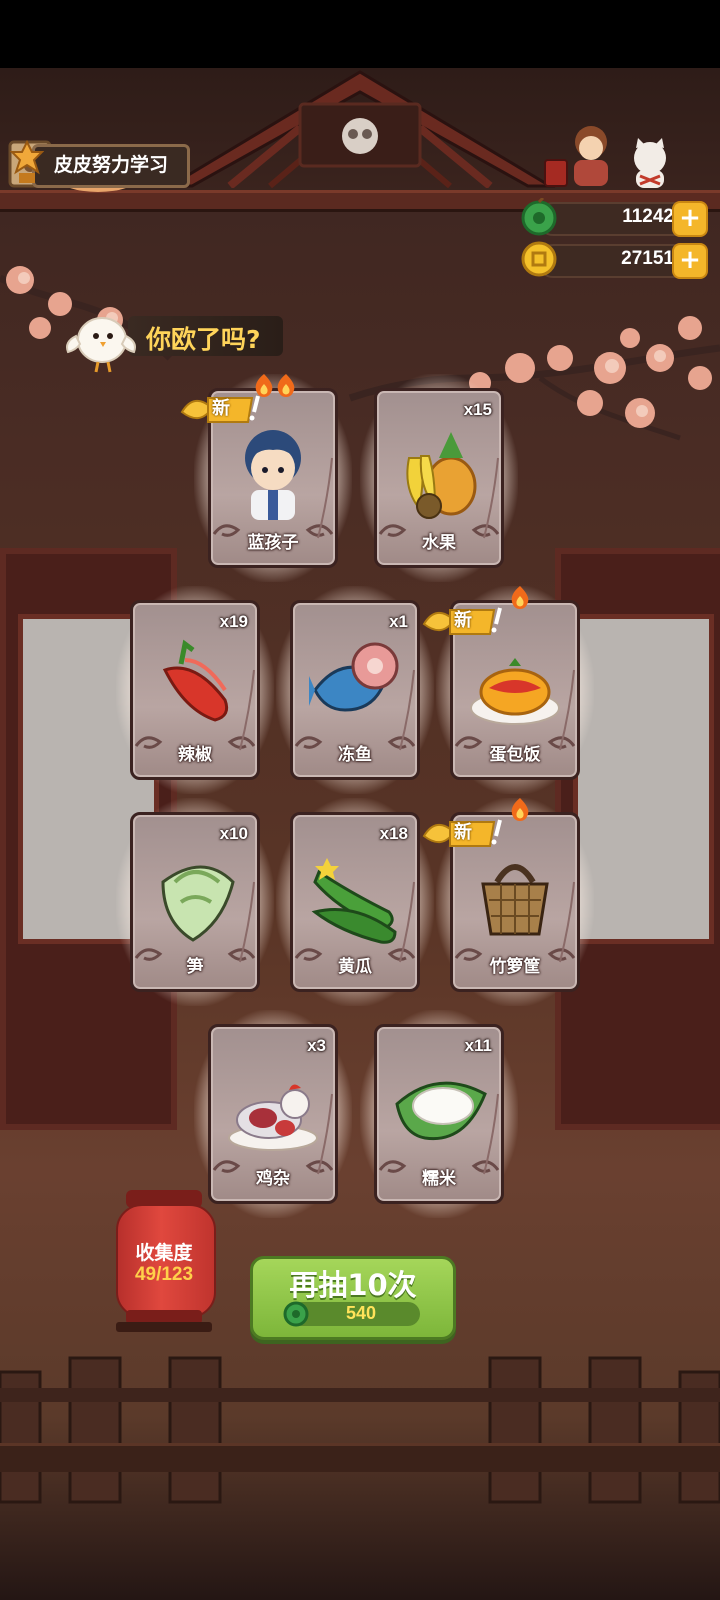  I want to click on card-name: 水果, so click(439, 543).